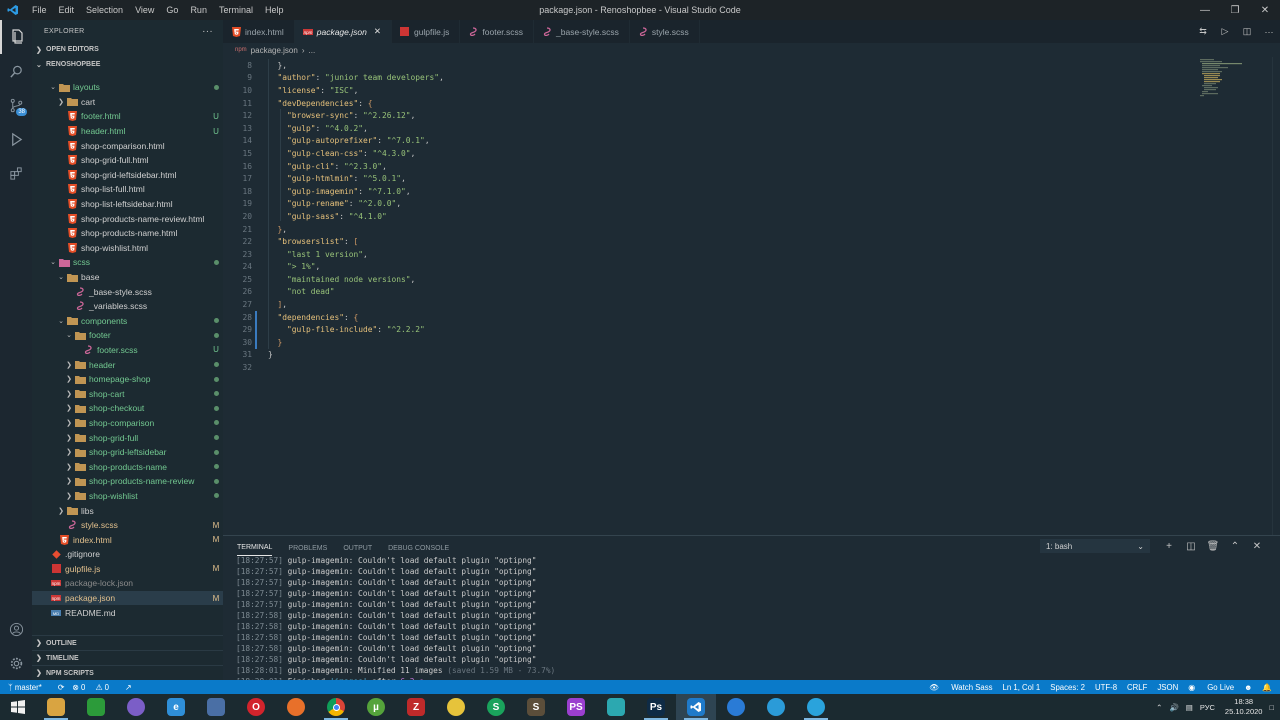 This screenshot has width=1280, height=720. I want to click on language-mode: JSON, so click(1167, 687).